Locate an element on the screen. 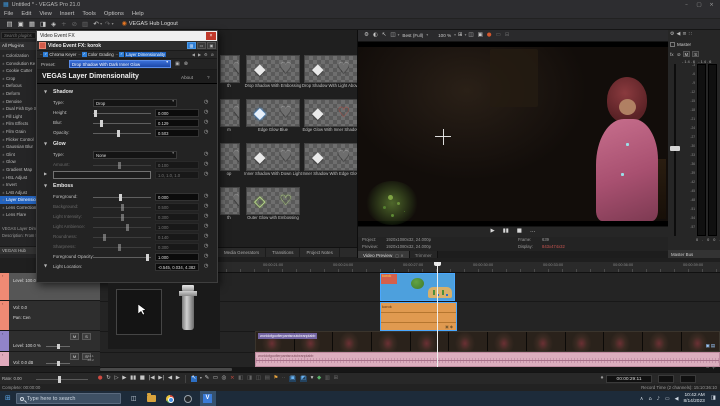 The height and width of the screenshot is (406, 720). split-tool-button: × is located at coordinates (232, 379).